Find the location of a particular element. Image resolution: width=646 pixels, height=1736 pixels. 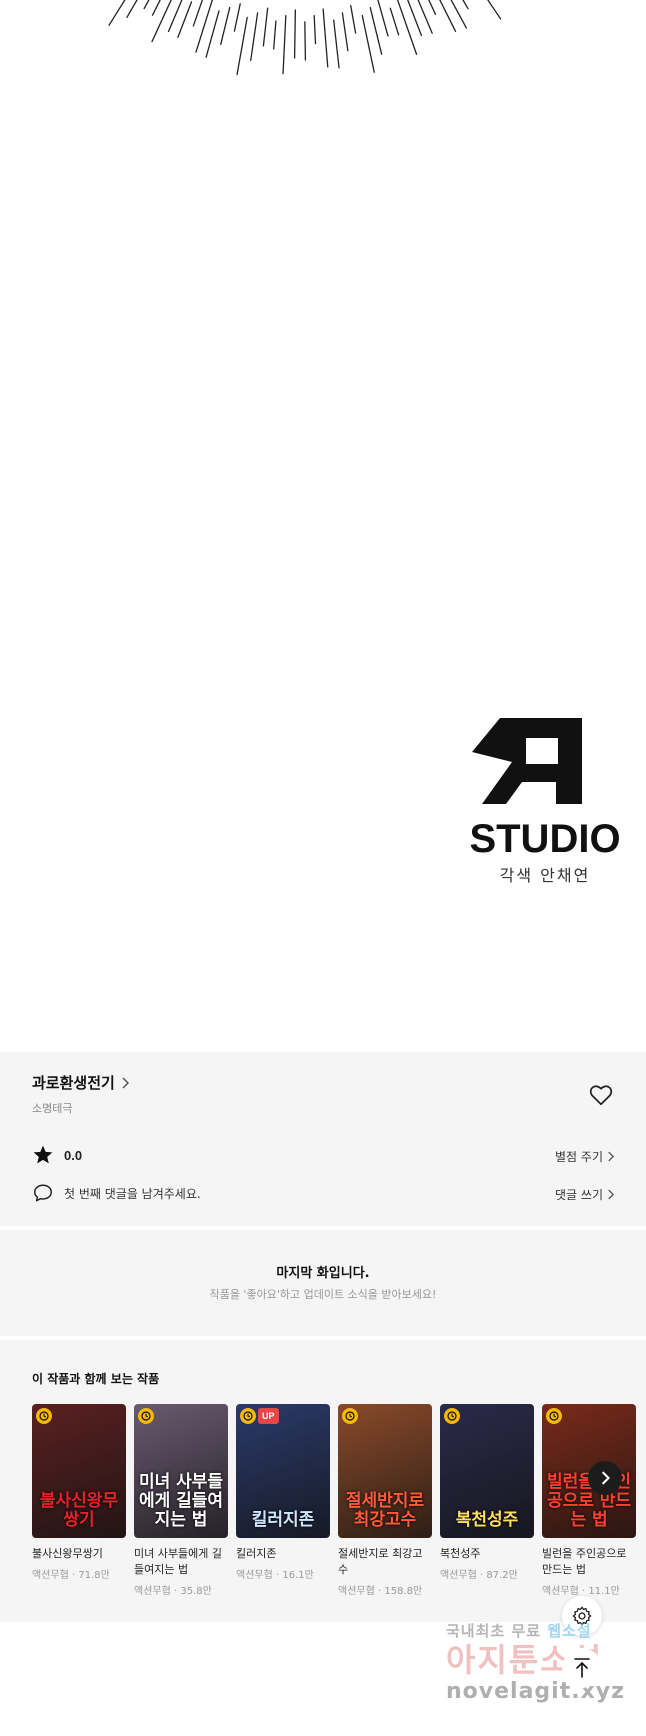

watermark-line-1: 국내최초 무료 웹소설 is located at coordinates (546, 1630).